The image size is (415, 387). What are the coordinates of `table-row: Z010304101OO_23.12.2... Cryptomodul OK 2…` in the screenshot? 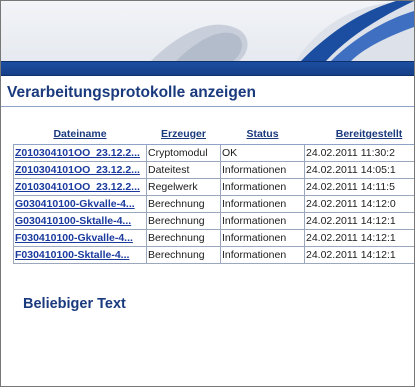 It's located at (213, 153).